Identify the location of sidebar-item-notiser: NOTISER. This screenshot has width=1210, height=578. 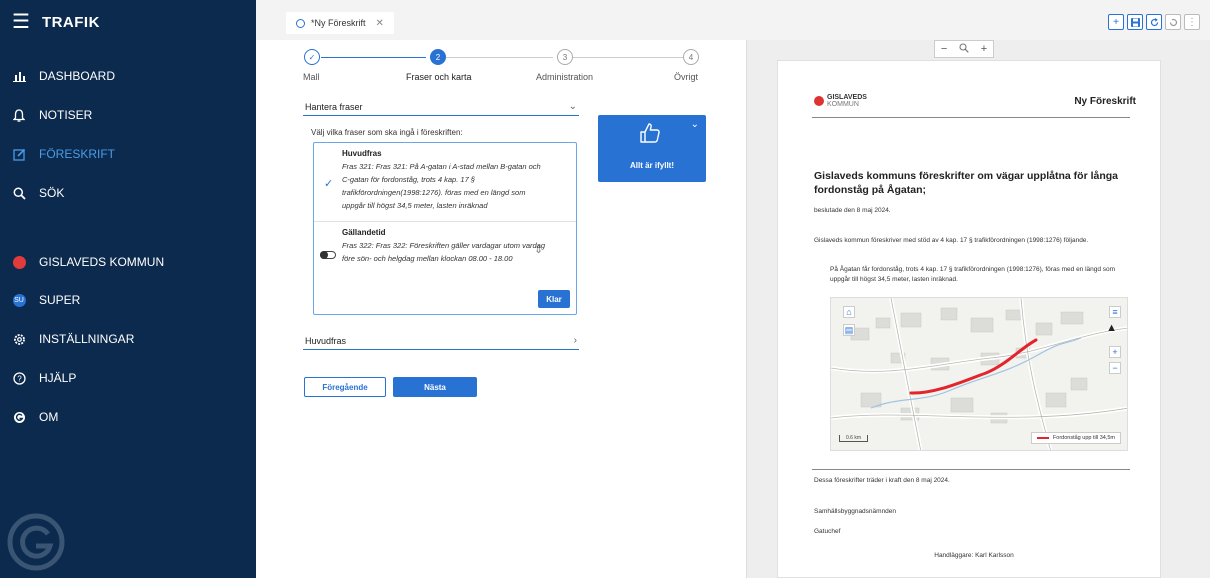
(52, 115).